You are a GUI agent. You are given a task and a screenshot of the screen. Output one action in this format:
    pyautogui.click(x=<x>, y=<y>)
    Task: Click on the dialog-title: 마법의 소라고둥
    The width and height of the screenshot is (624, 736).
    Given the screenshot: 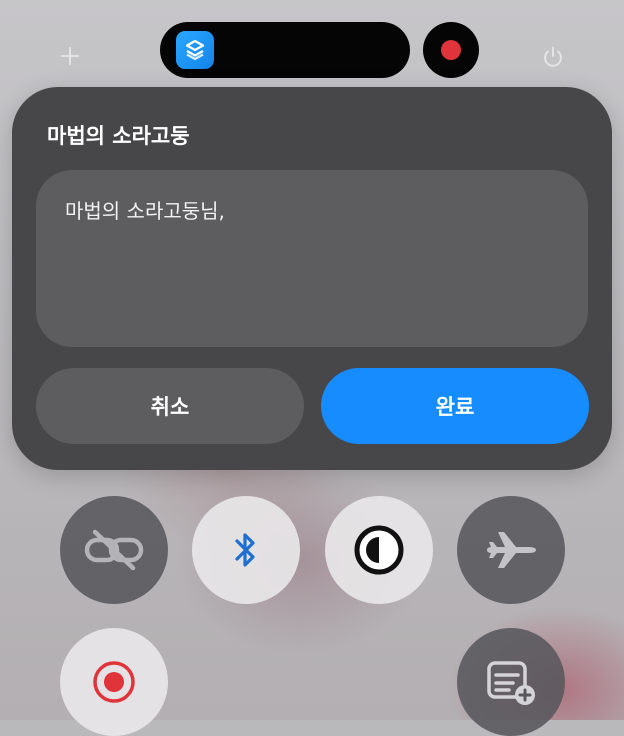 What is the action you would take?
    pyautogui.click(x=118, y=136)
    